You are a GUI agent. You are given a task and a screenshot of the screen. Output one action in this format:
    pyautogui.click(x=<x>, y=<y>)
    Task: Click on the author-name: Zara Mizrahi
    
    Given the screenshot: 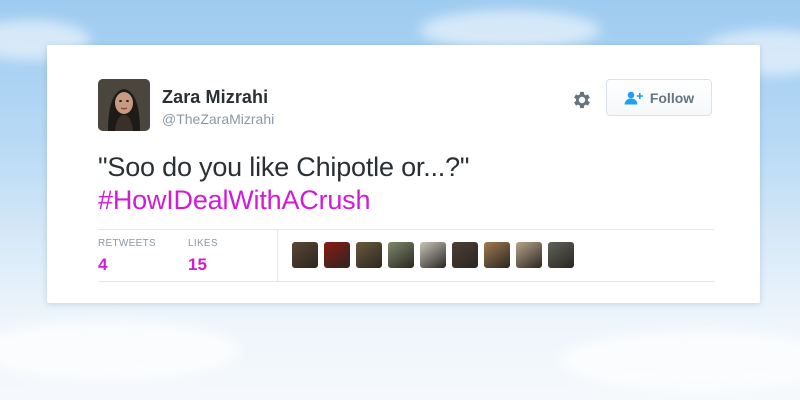 What is the action you would take?
    pyautogui.click(x=215, y=97)
    